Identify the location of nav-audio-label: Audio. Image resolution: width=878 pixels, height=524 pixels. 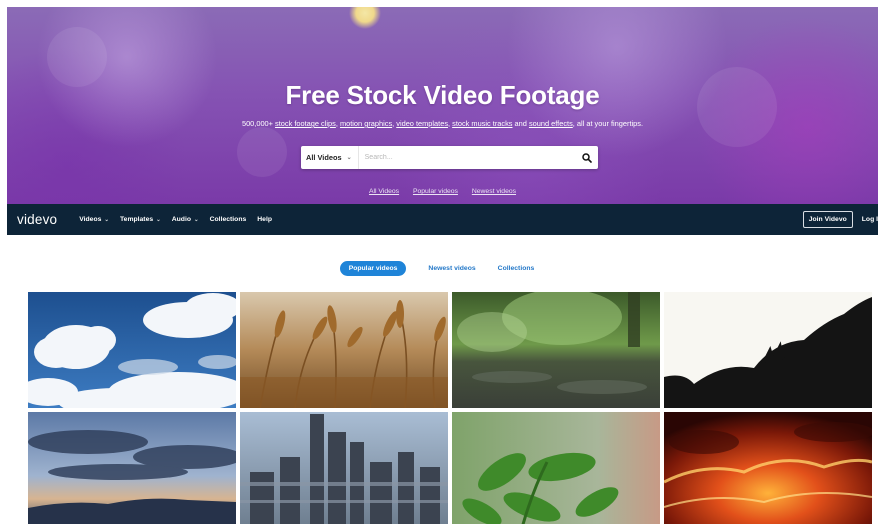
(181, 219).